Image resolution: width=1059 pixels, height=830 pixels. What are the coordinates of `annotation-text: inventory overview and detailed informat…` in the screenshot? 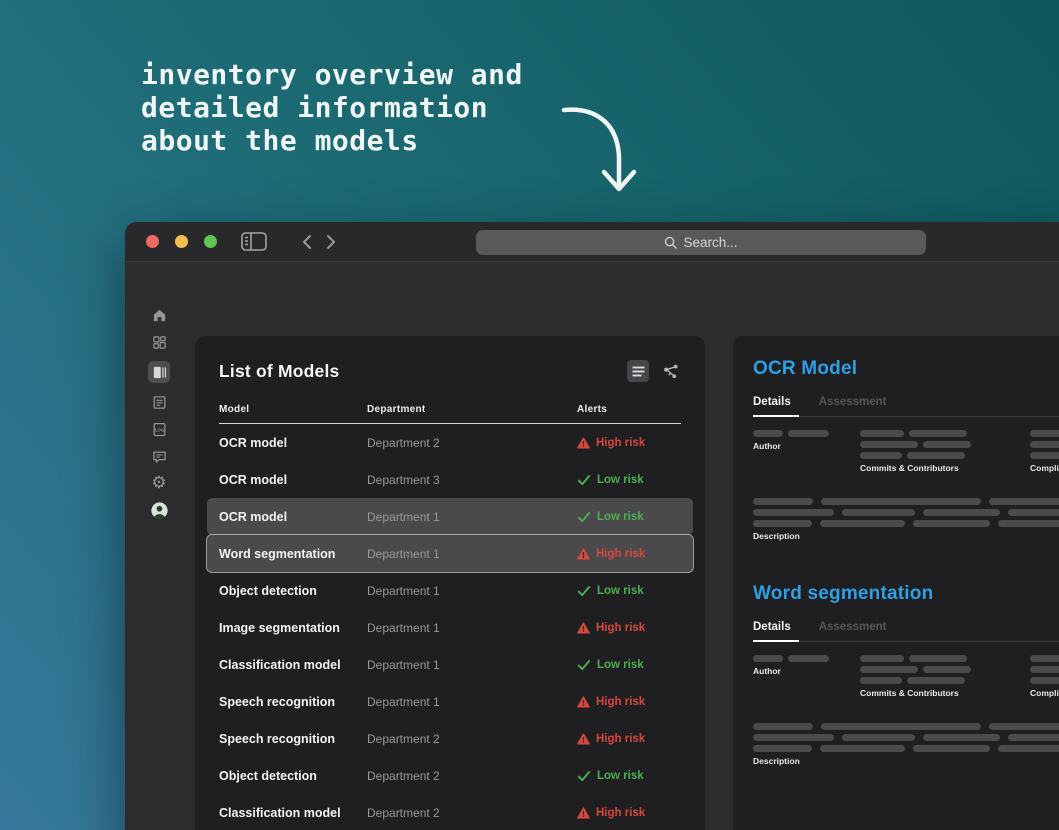 It's located at (332, 107).